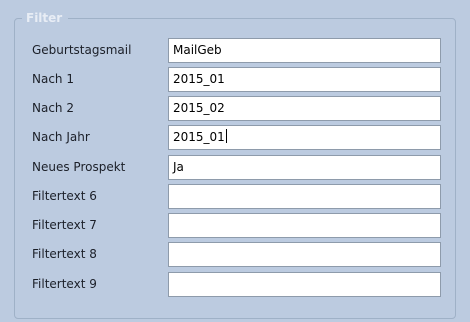 The width and height of the screenshot is (470, 322). Describe the element at coordinates (304, 196) in the screenshot. I see `filtertext-6-input` at that location.